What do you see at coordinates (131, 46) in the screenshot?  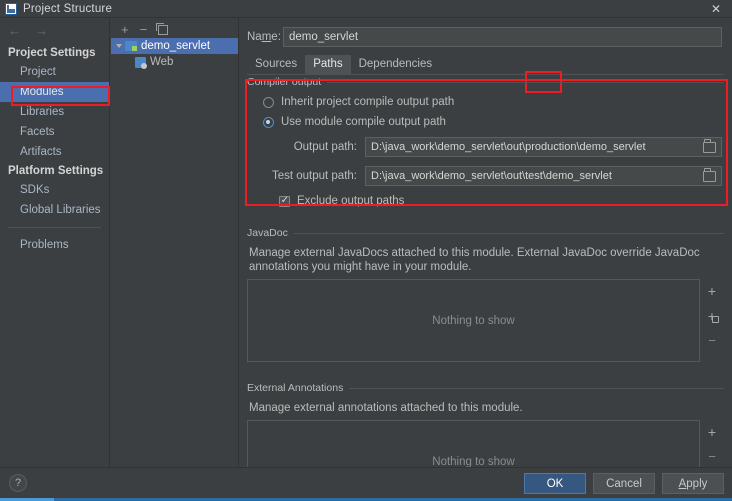 I see `module-icon` at bounding box center [131, 46].